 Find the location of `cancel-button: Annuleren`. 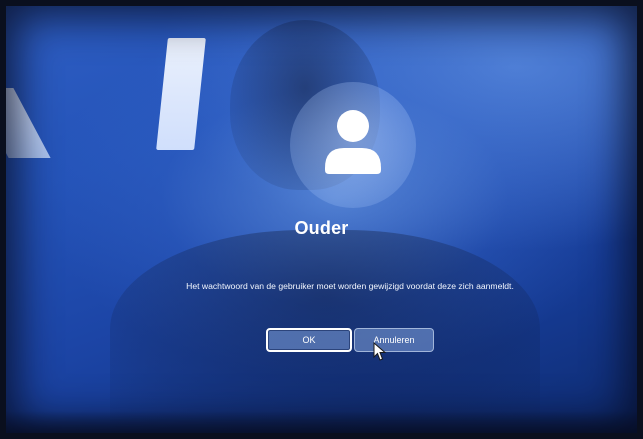

cancel-button: Annuleren is located at coordinates (394, 340).